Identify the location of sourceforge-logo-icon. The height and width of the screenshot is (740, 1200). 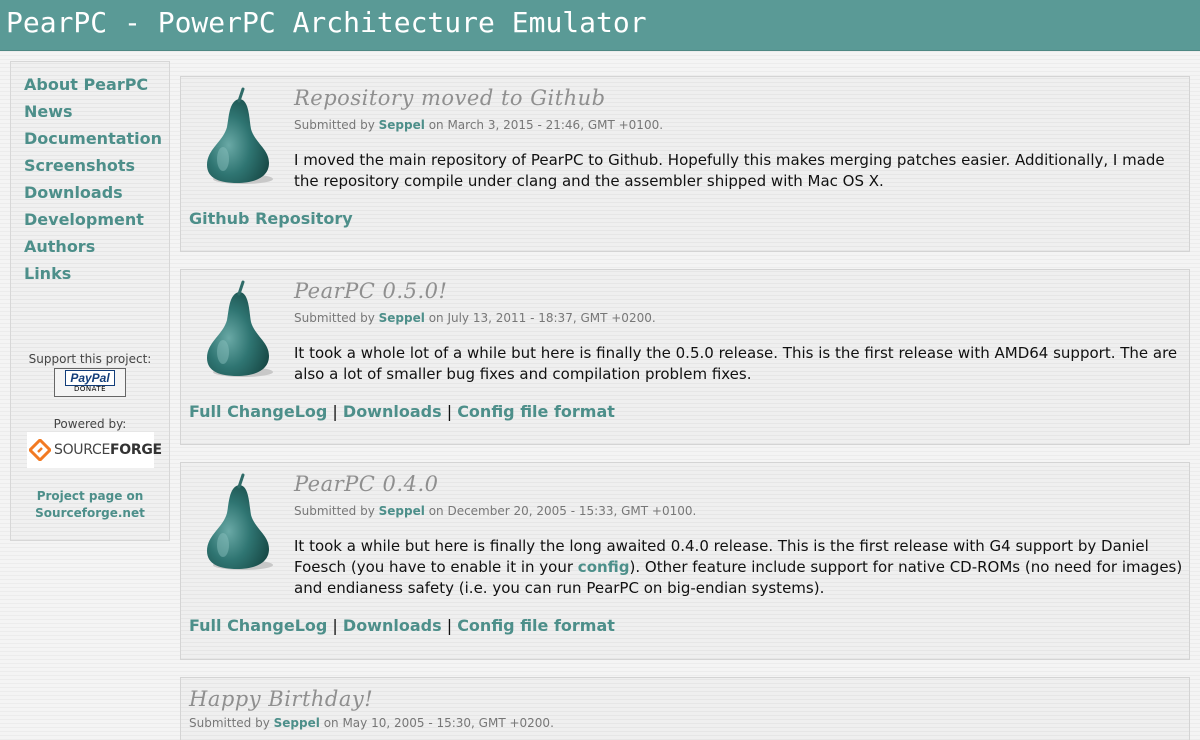
(40, 450).